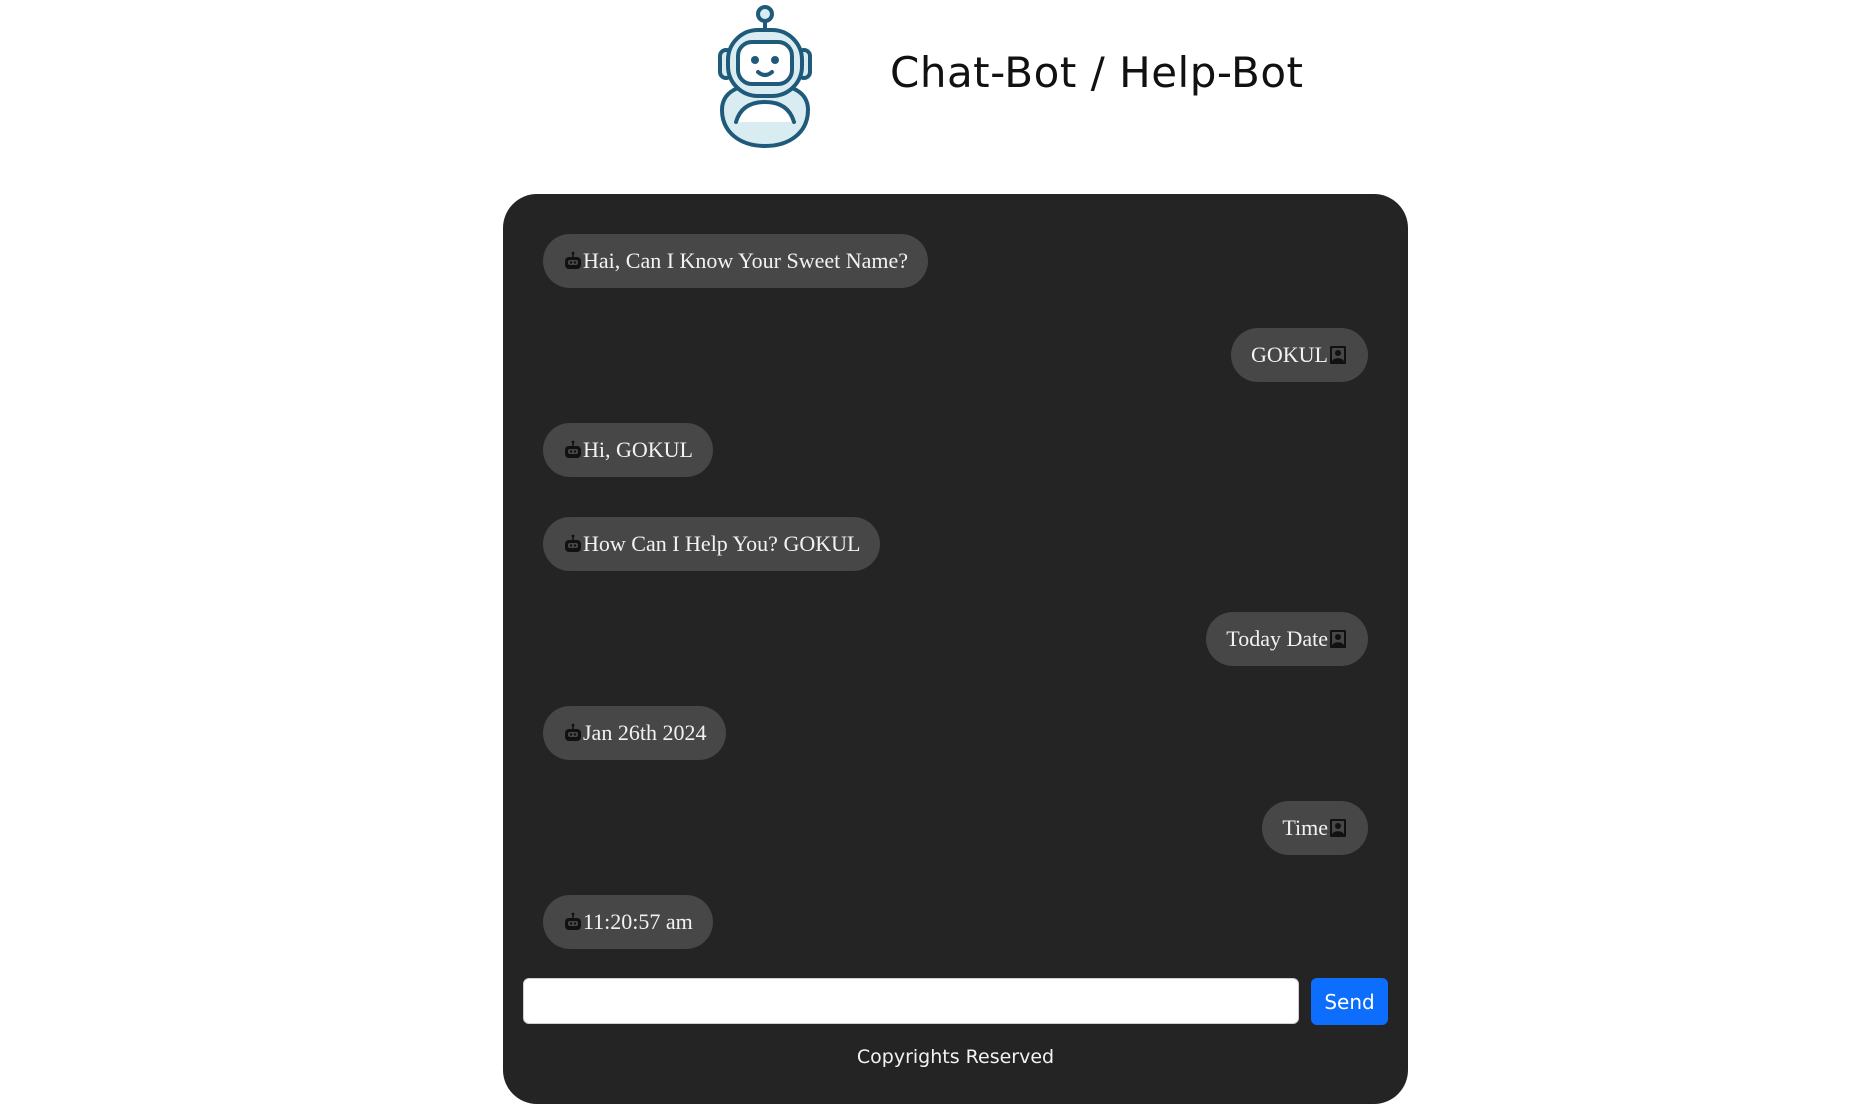 The image size is (1869, 1104). I want to click on bot-message-bubble: Hi, GOKUL, so click(628, 450).